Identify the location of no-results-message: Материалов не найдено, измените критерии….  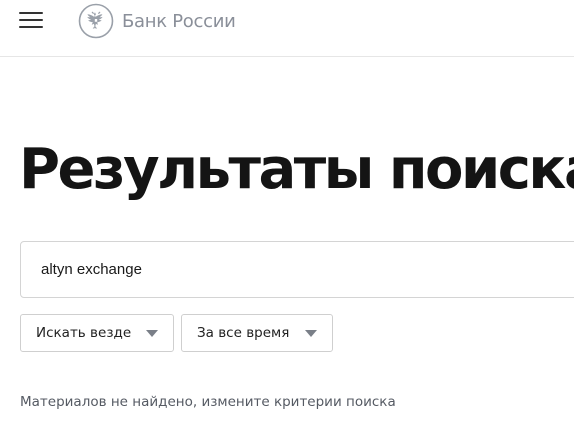
(208, 402).